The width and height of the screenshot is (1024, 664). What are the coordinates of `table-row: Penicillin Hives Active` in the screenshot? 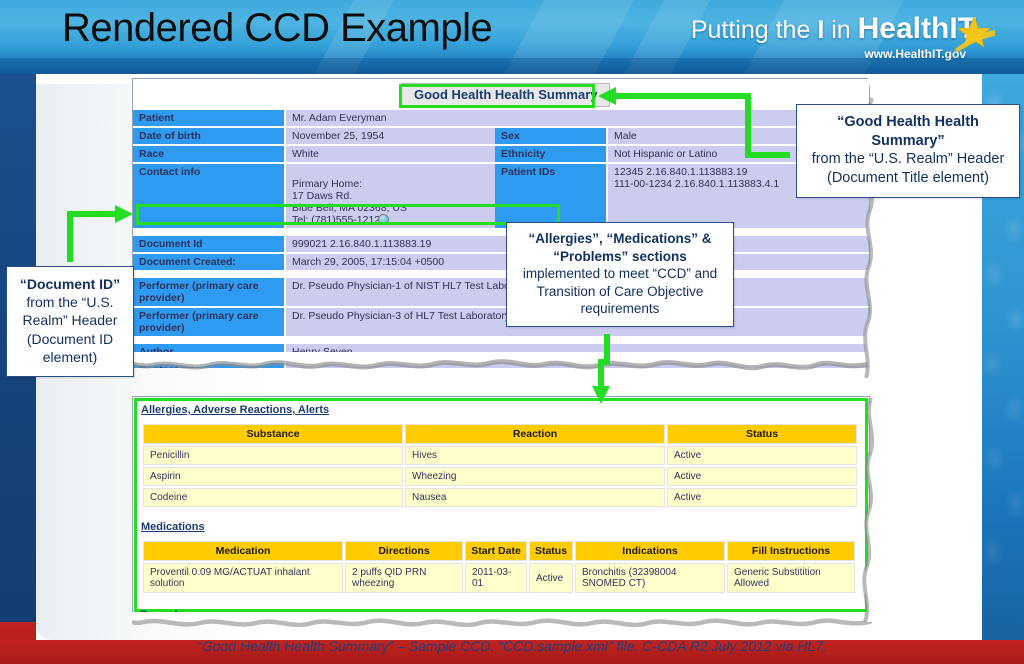 It's located at (500, 455).